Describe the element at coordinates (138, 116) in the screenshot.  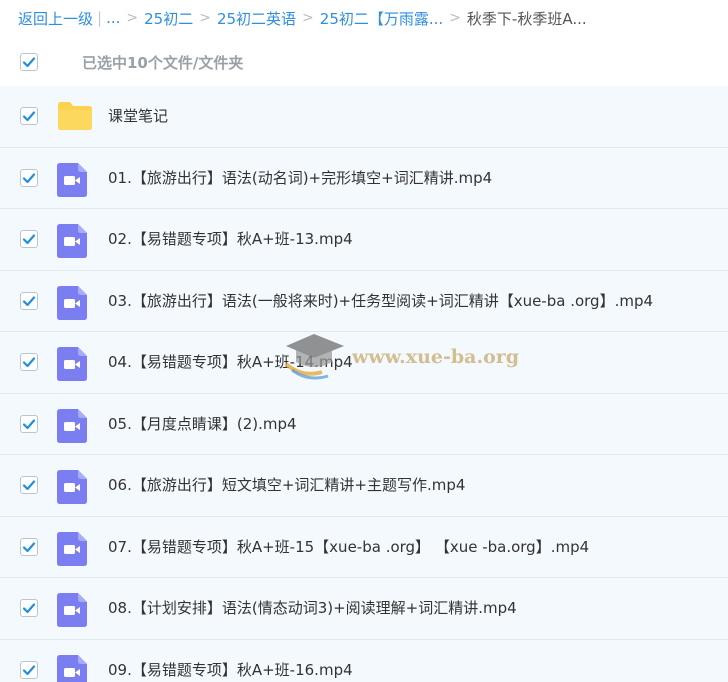
I see `file-name: 课堂笔记` at that location.